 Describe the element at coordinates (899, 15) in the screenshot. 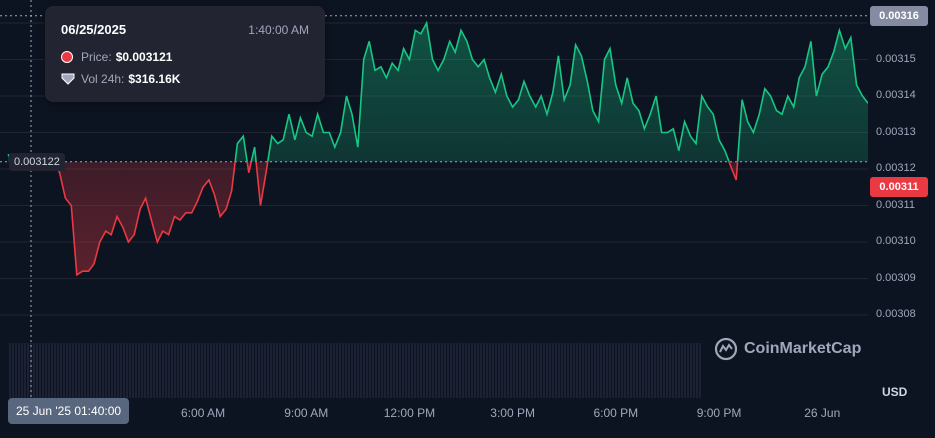

I see `high-price-label: 0.00316` at that location.